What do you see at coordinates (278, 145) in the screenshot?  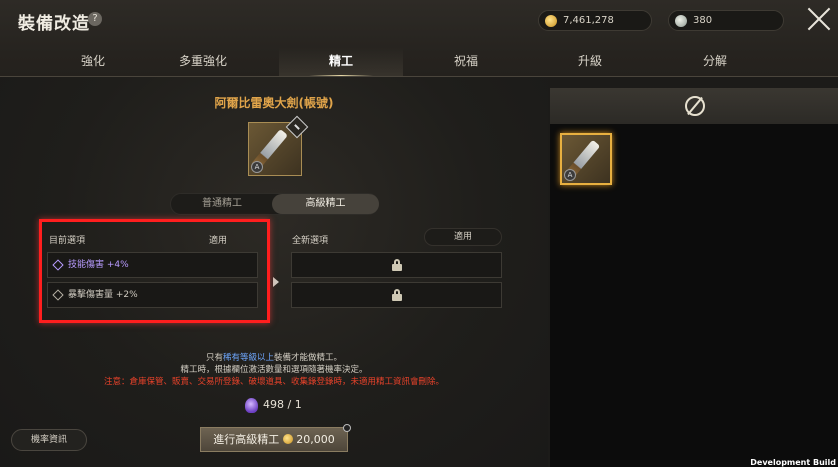 I see `item-slot: A` at bounding box center [278, 145].